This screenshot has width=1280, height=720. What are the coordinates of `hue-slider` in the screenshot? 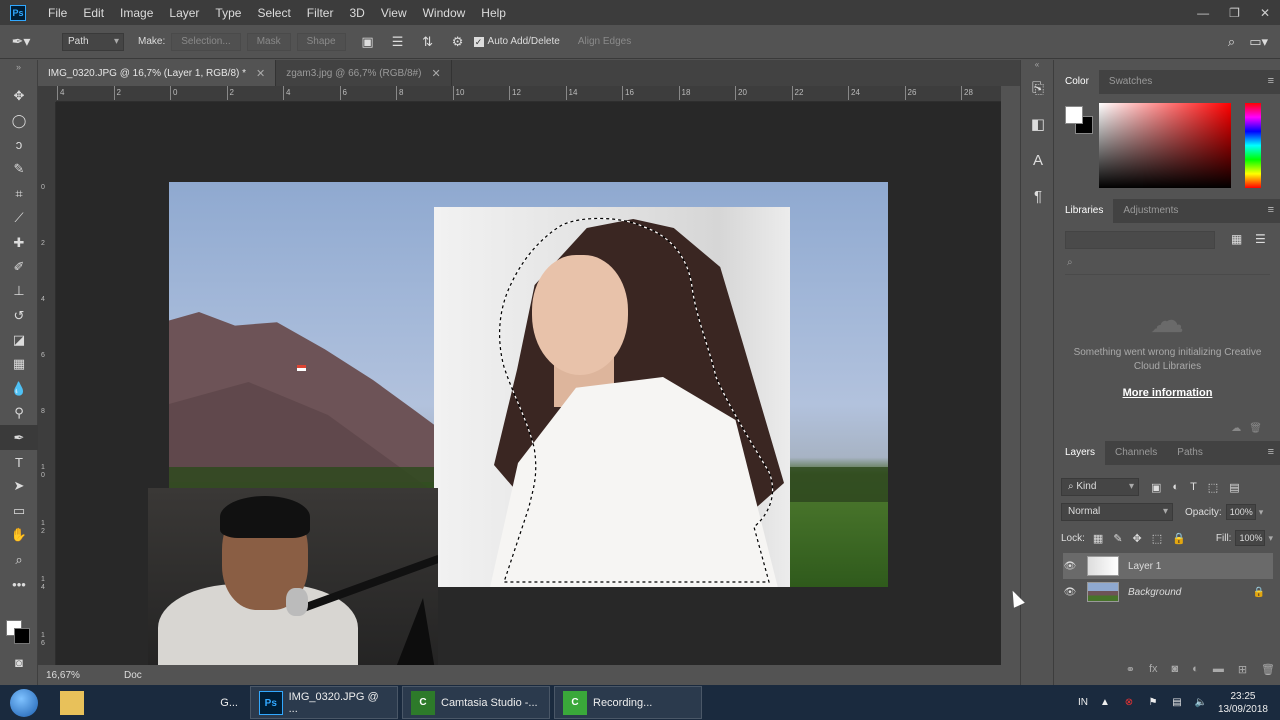 It's located at (1253, 145).